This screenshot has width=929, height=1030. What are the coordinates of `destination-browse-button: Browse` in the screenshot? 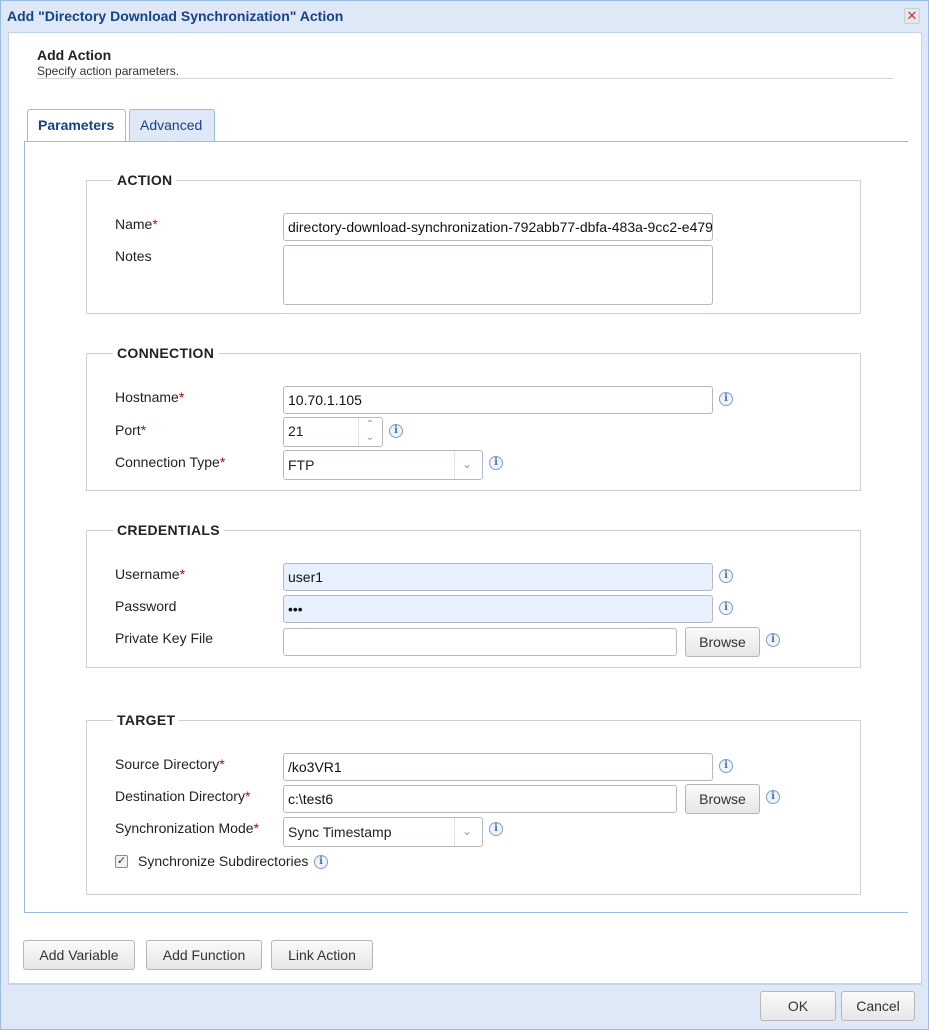 It's located at (722, 799).